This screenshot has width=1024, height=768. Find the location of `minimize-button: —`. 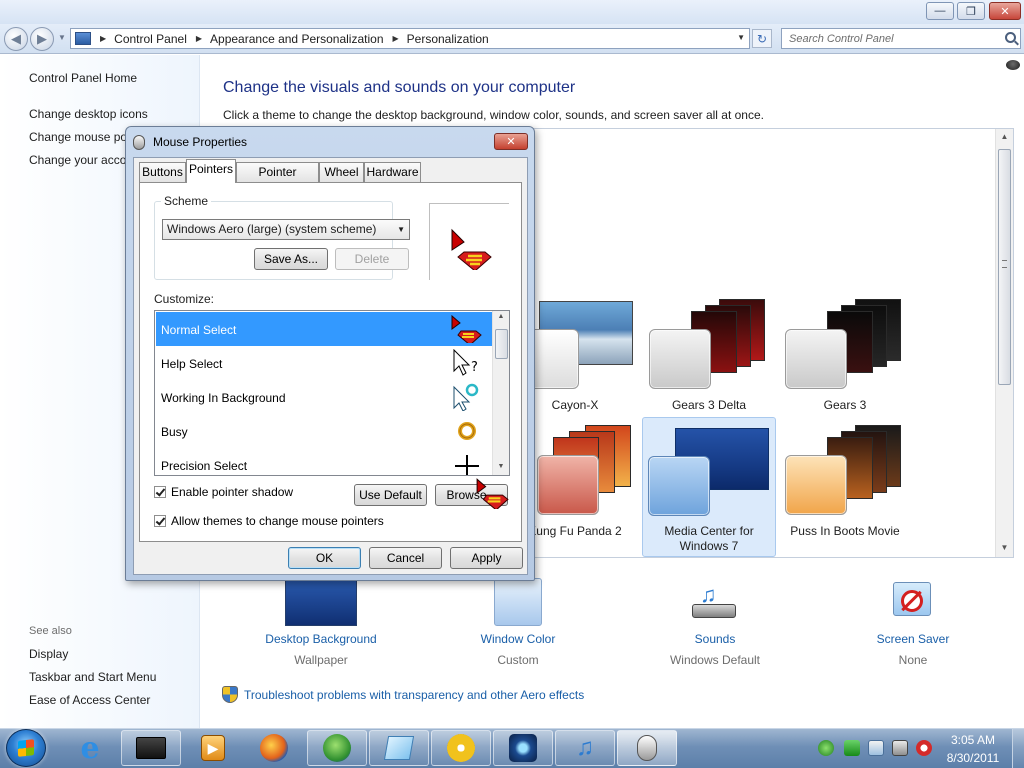

minimize-button: — is located at coordinates (940, 11).